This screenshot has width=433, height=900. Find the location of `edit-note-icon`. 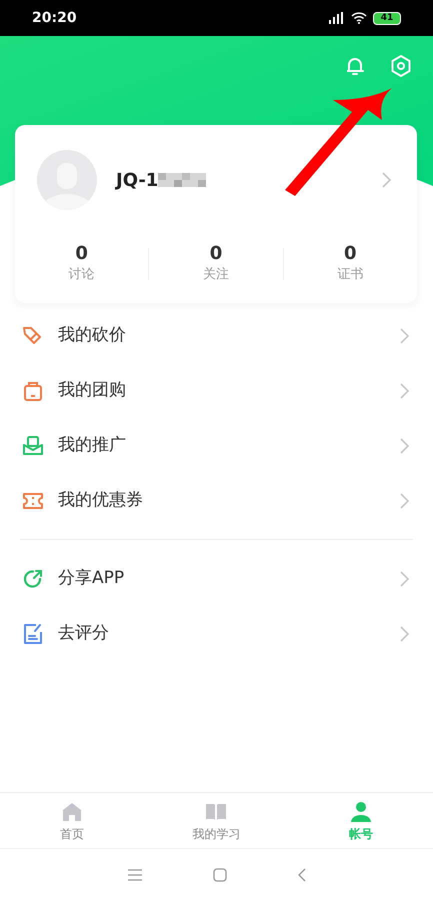

edit-note-icon is located at coordinates (33, 634).